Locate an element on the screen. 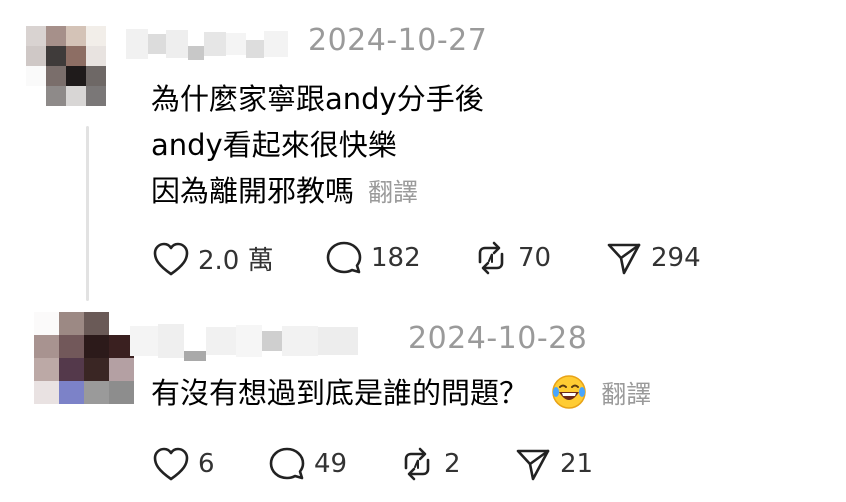 Image resolution: width=846 pixels, height=502 pixels. like-button: 6 is located at coordinates (183, 464).